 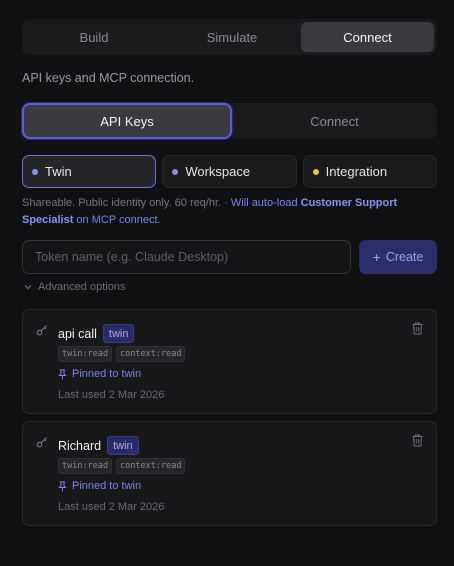 I want to click on key-name-row: api call twin, so click(x=96, y=333).